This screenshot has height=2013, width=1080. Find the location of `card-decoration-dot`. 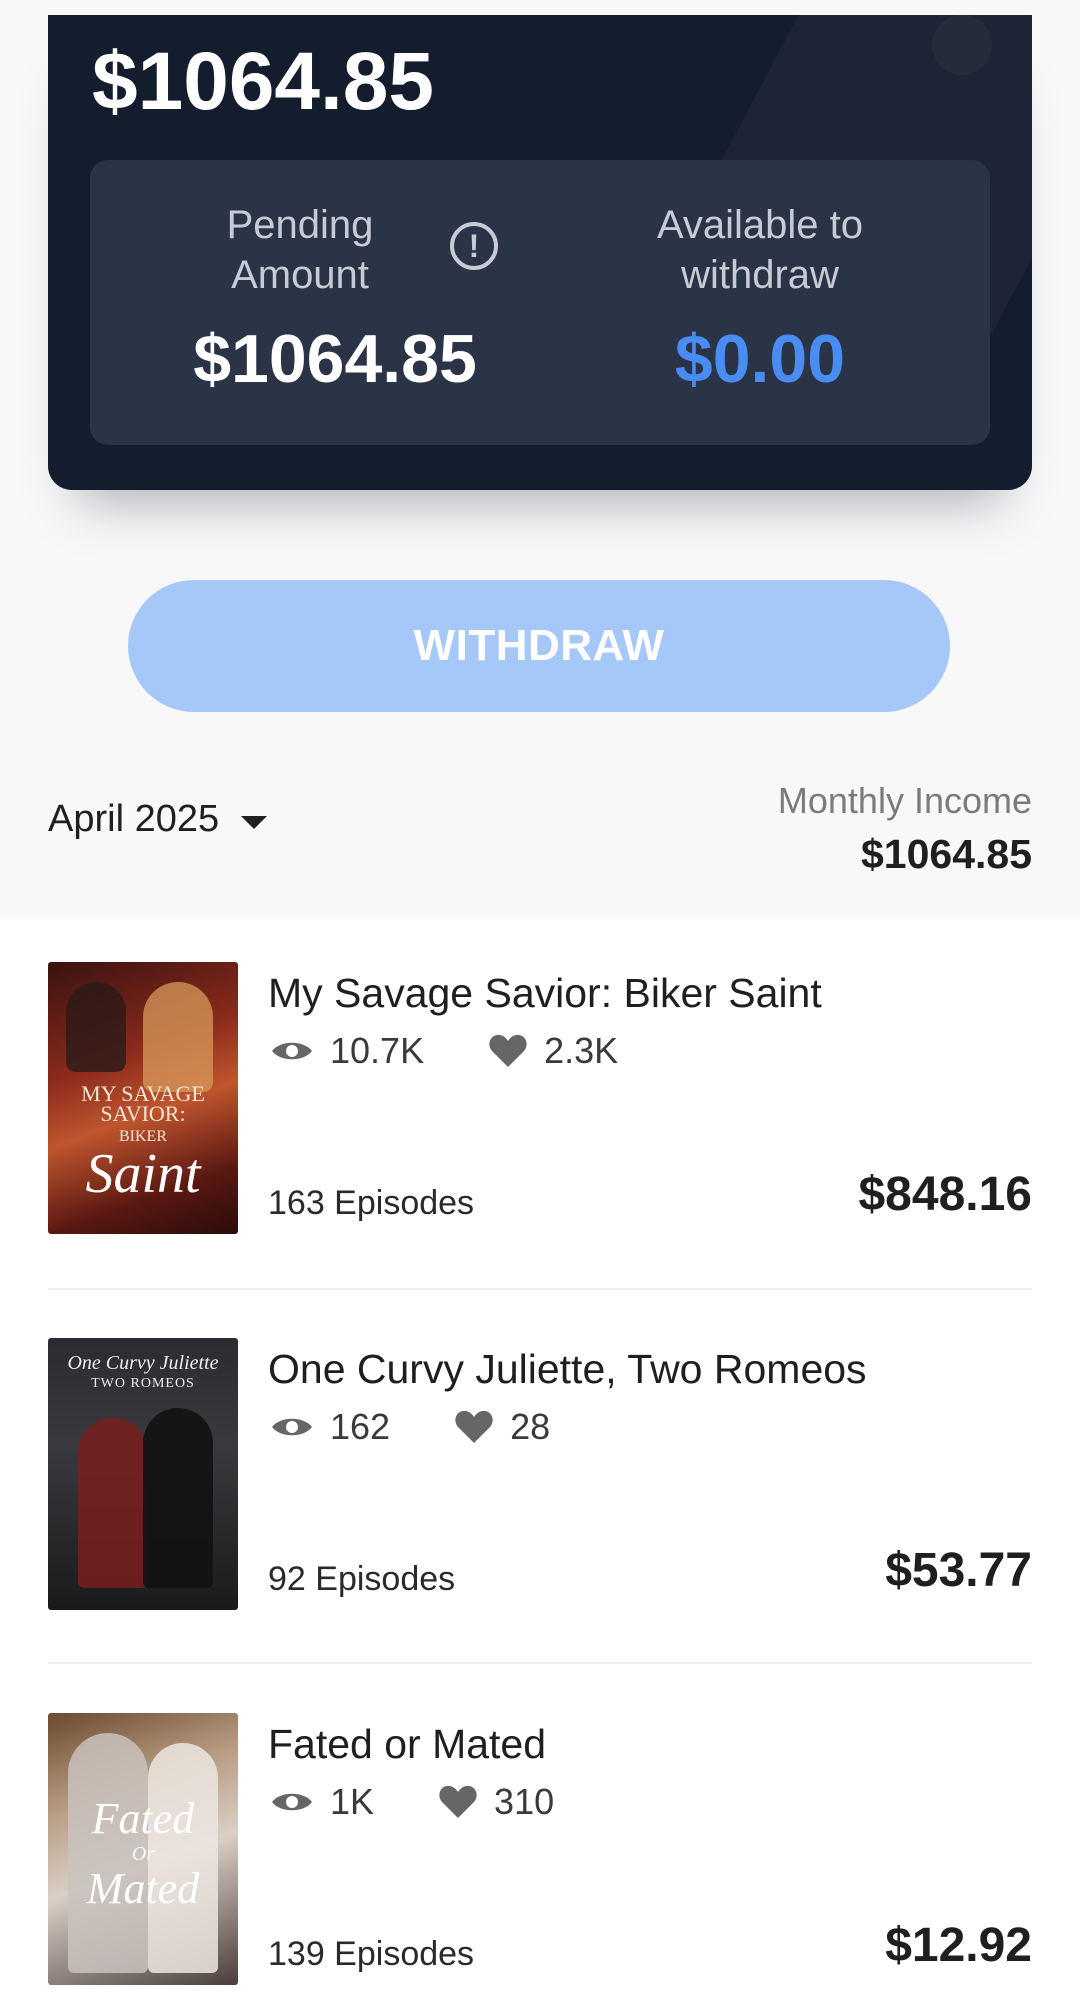

card-decoration-dot is located at coordinates (962, 45).